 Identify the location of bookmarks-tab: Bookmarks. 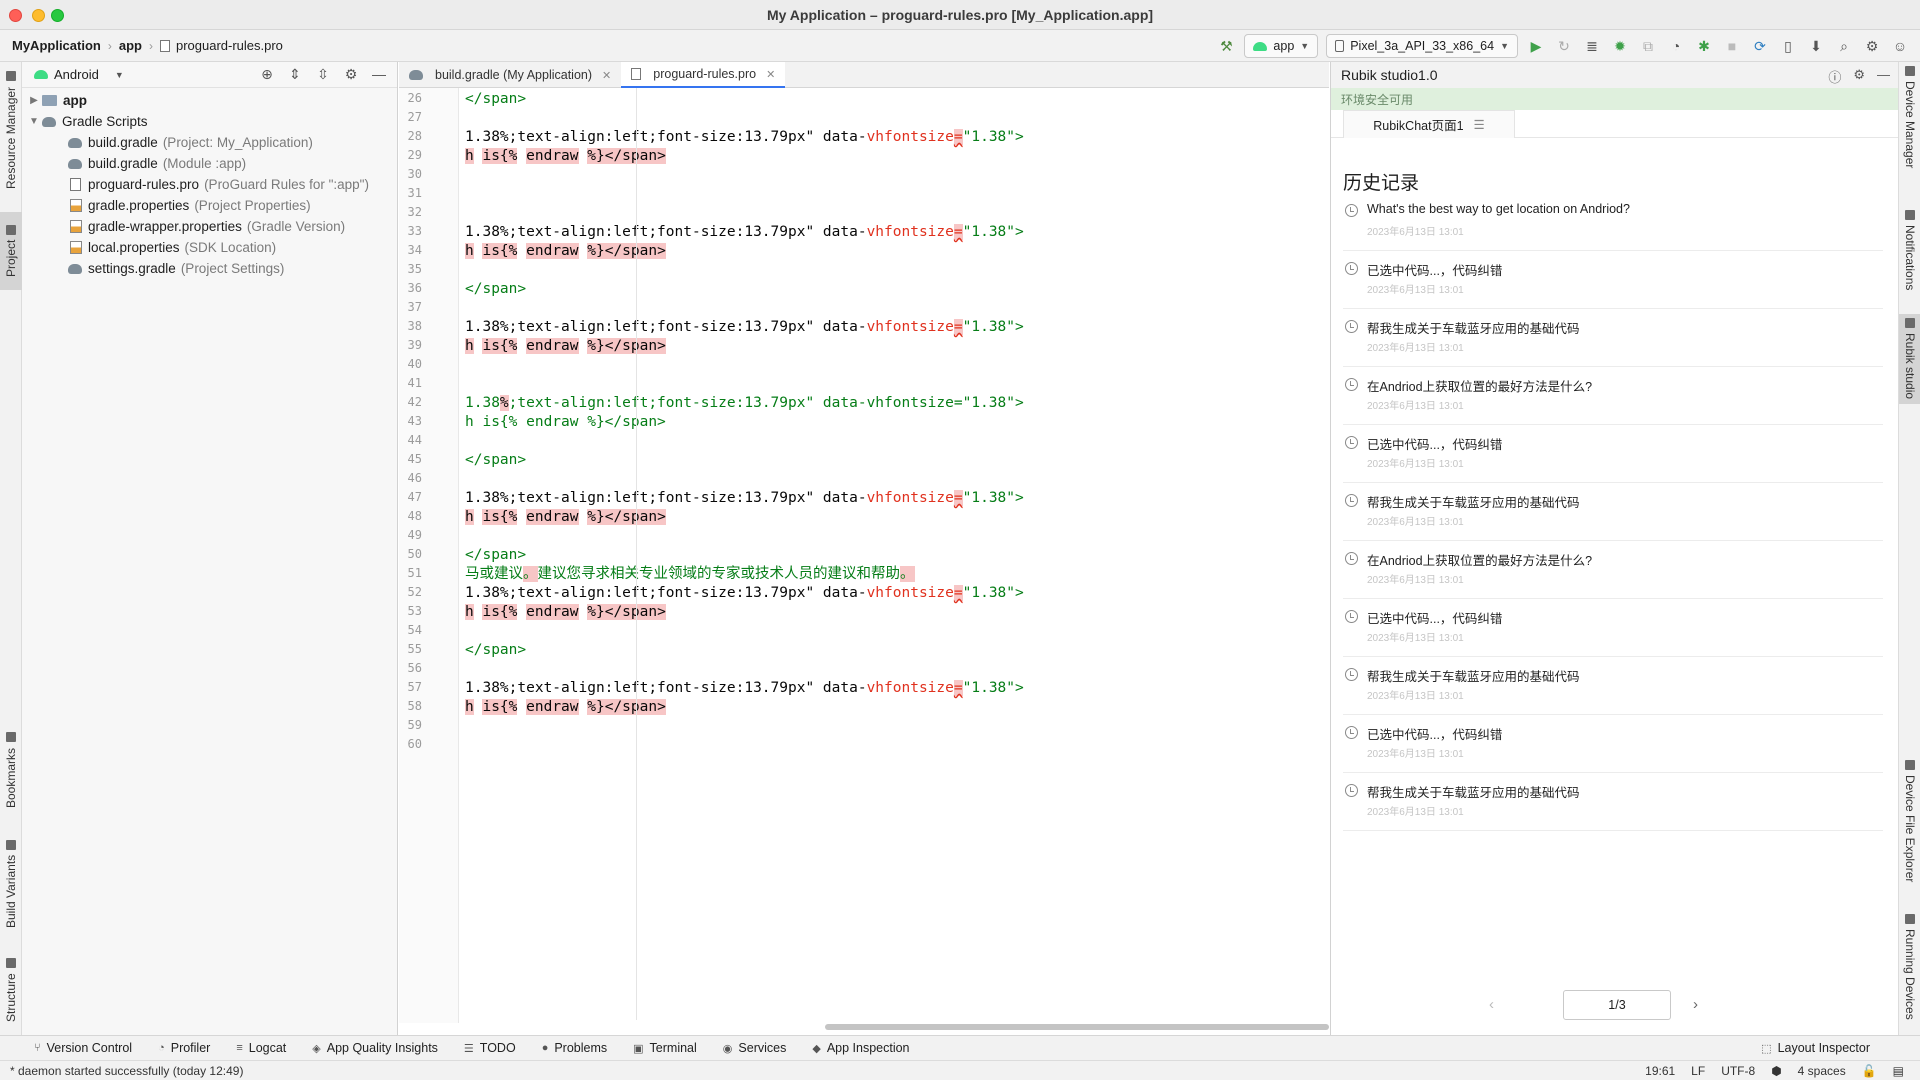
(11, 770).